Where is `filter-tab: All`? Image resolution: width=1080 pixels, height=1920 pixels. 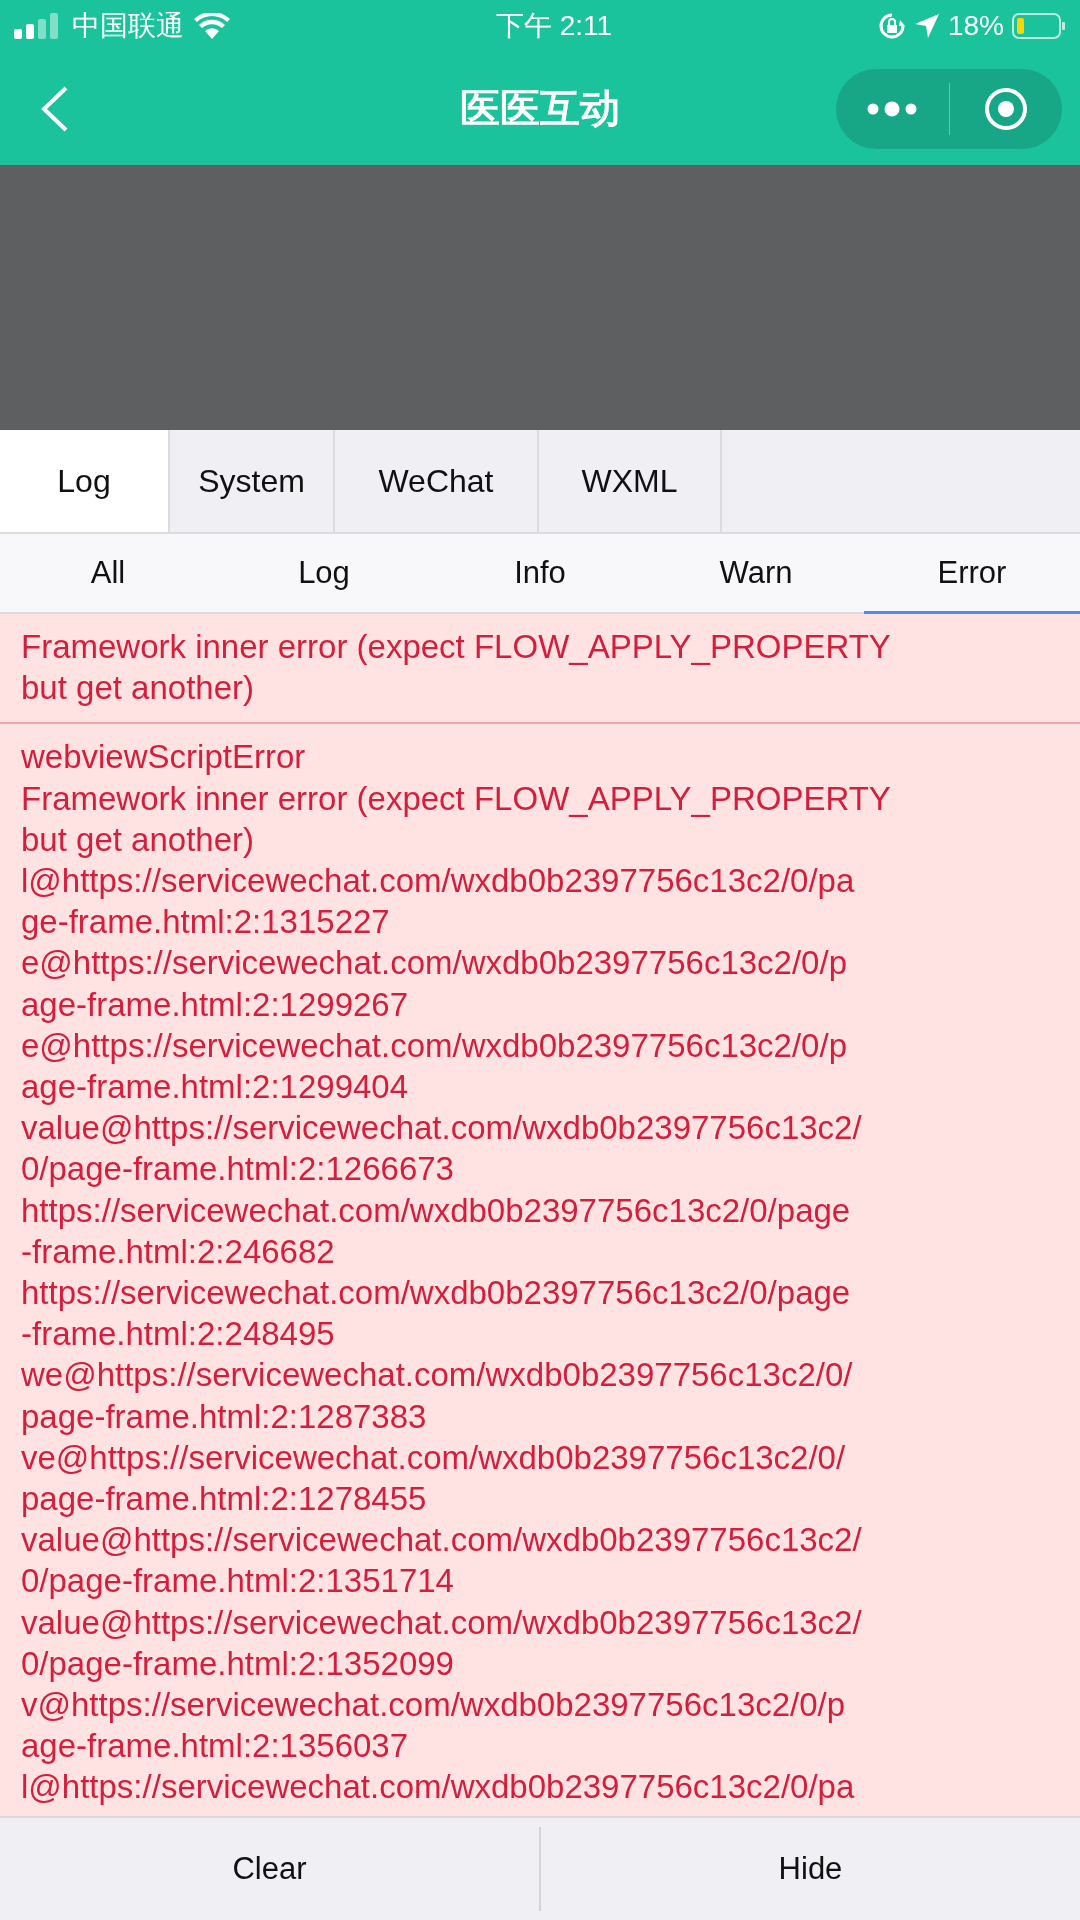 filter-tab: All is located at coordinates (108, 574).